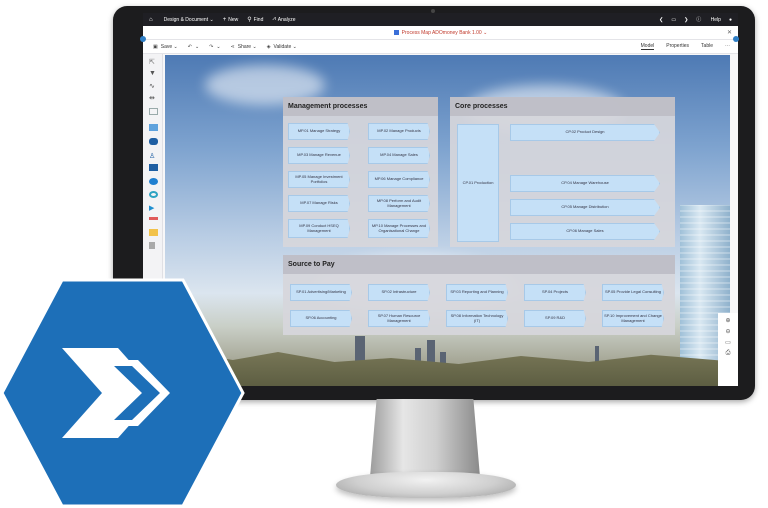  I want to click on home-button: ⌂, so click(152, 20).